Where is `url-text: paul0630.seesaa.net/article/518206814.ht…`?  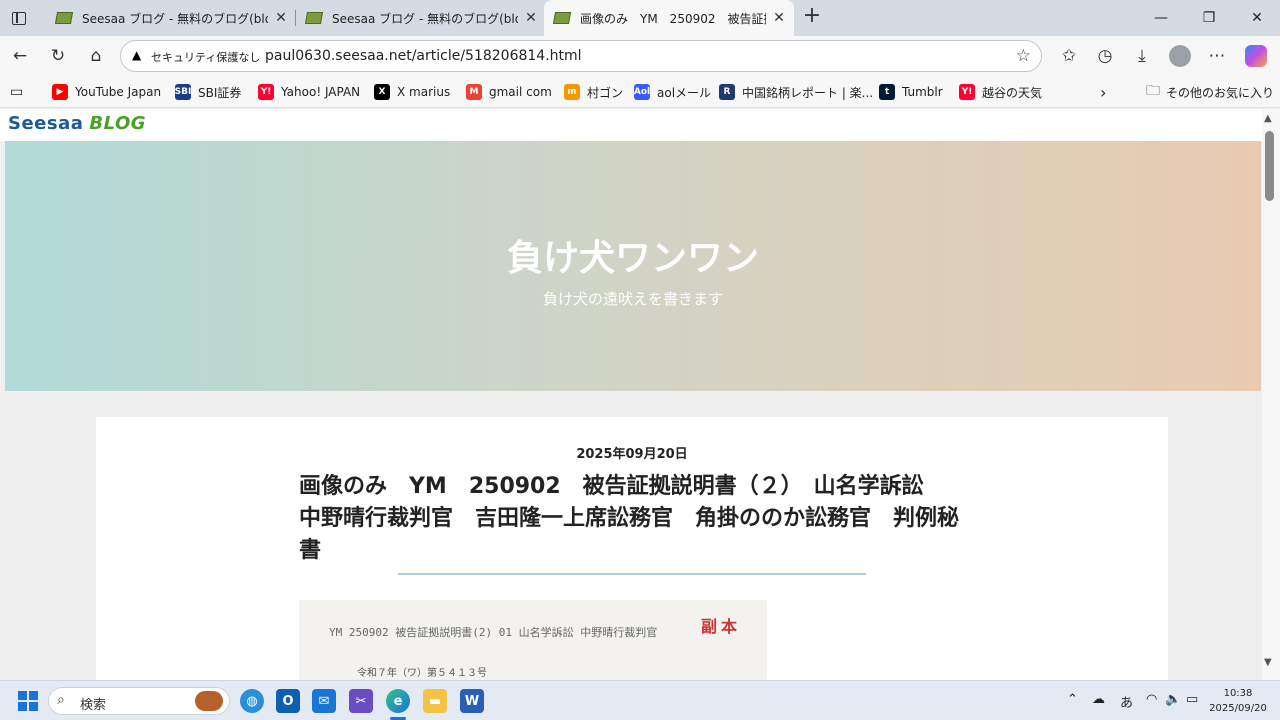 url-text: paul0630.seesaa.net/article/518206814.ht… is located at coordinates (423, 56).